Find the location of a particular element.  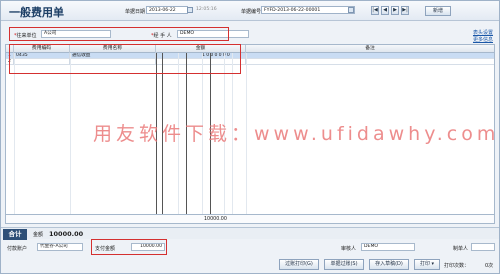

reviewer-label: 审核人 is located at coordinates (349, 249).